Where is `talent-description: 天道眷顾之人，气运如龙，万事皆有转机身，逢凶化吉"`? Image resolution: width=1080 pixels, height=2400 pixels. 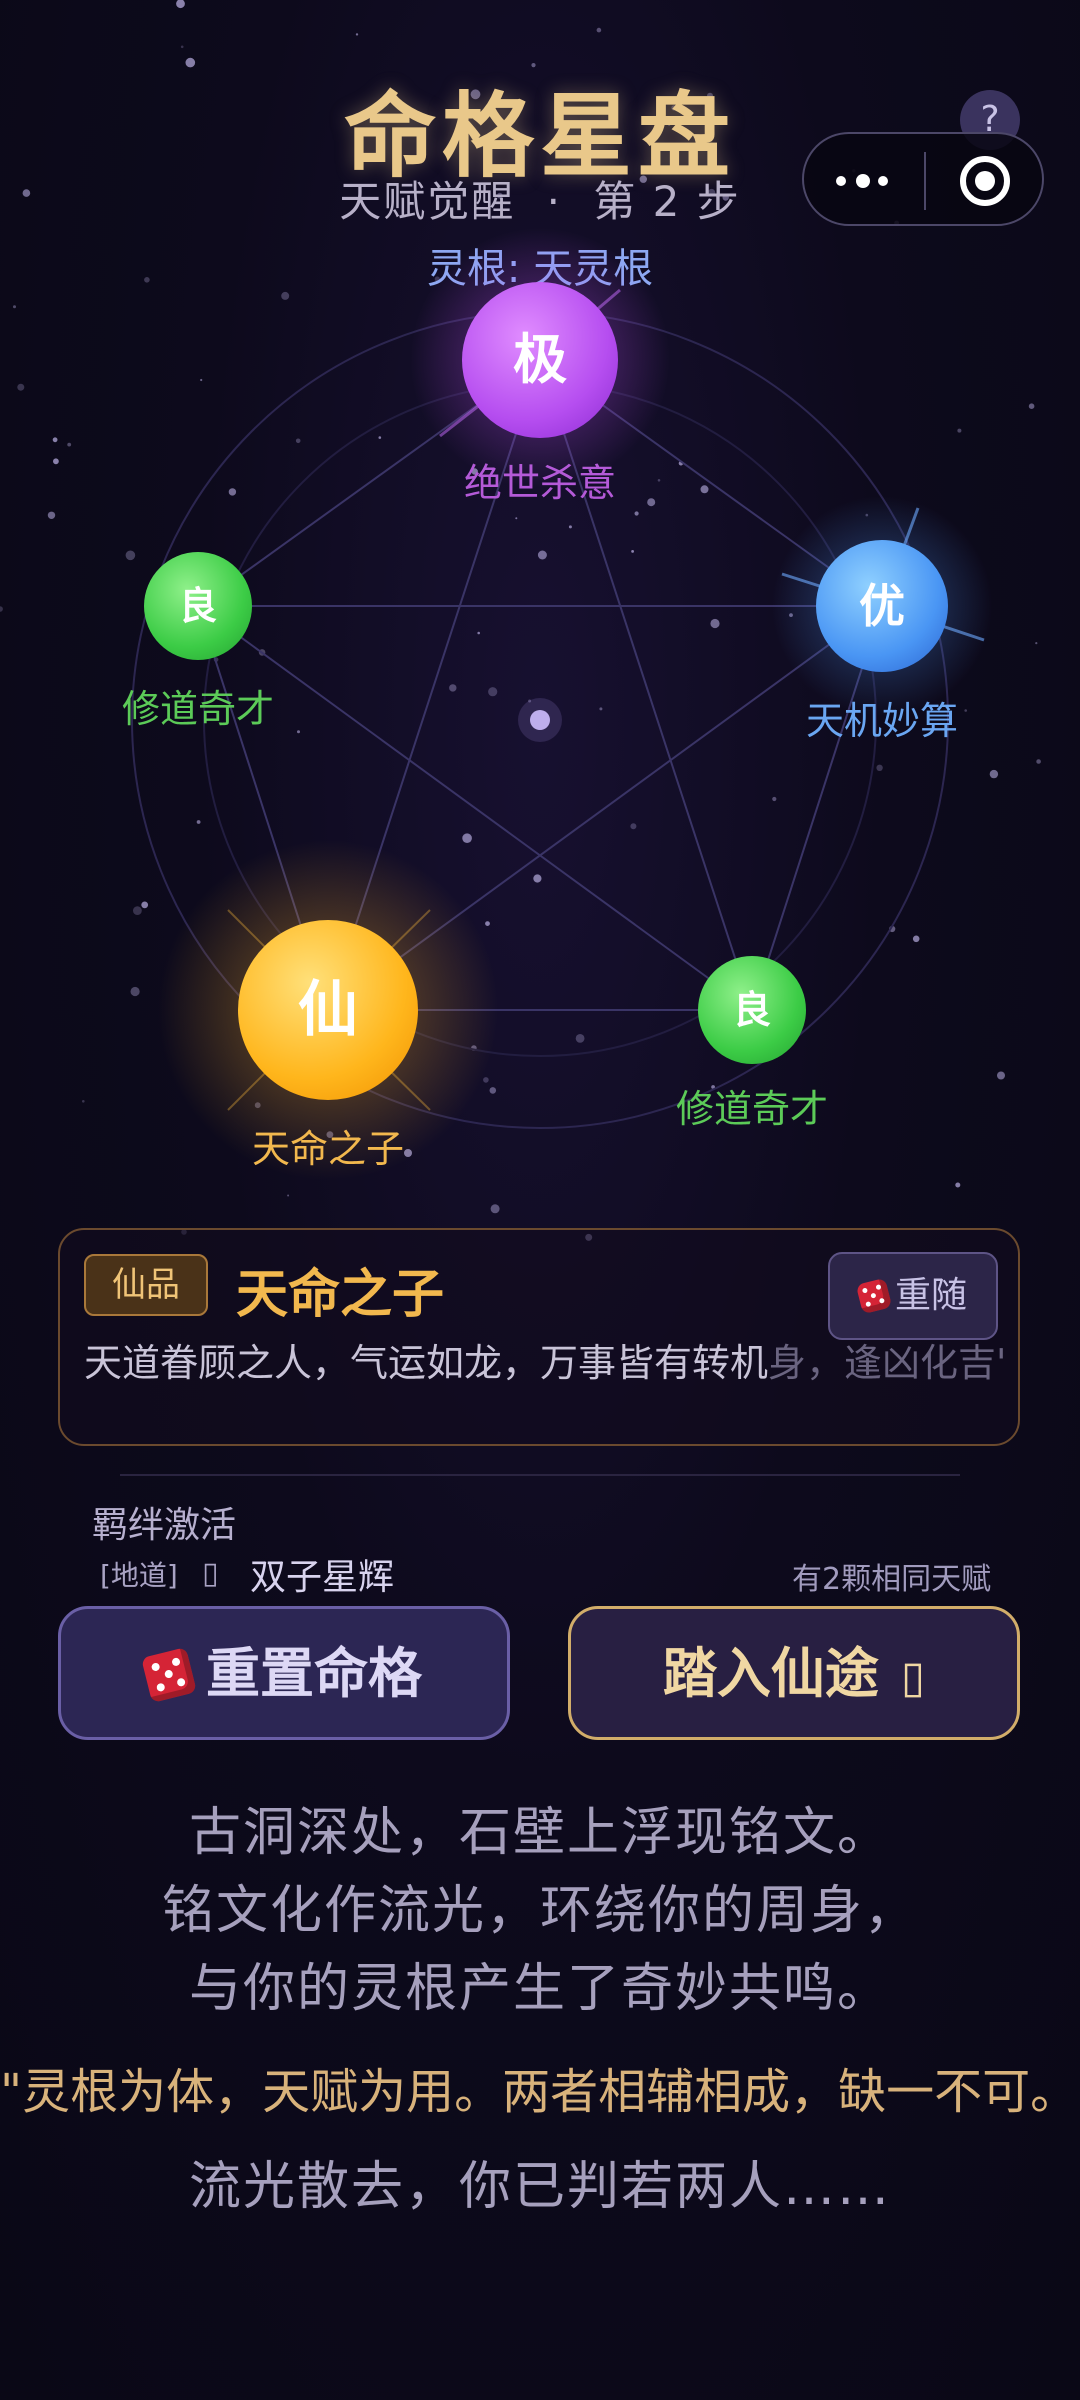 talent-description: 天道眷顾之人，气运如龙，万事皆有转机身，逢凶化吉" is located at coordinates (544, 1359).